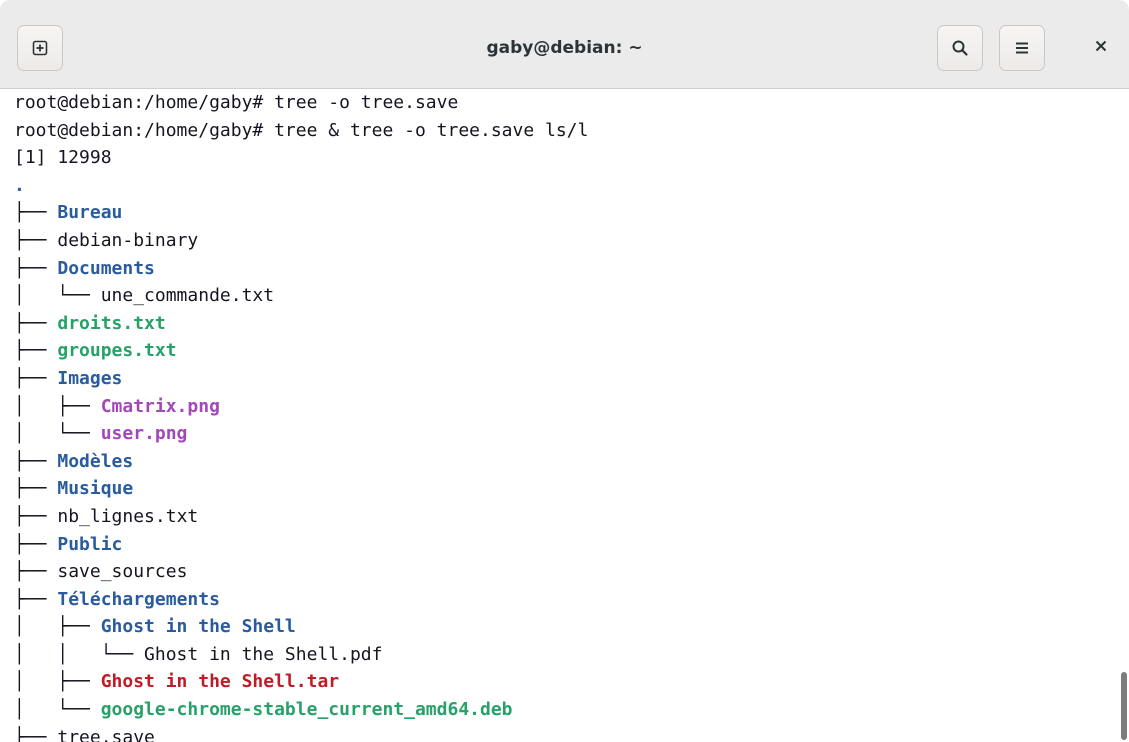  What do you see at coordinates (571, 545) in the screenshot?
I see `terminal-line: ├── Public` at bounding box center [571, 545].